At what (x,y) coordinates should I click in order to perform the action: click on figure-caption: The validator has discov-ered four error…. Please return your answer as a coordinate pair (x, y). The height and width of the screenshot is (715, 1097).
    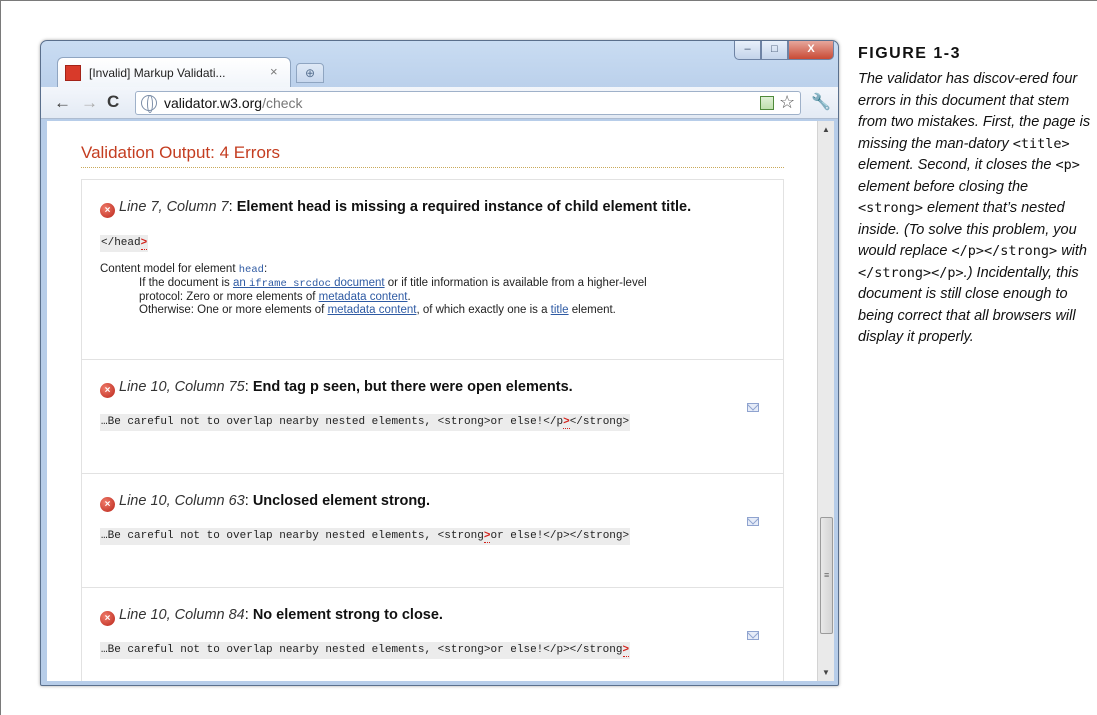
    Looking at the image, I should click on (975, 209).